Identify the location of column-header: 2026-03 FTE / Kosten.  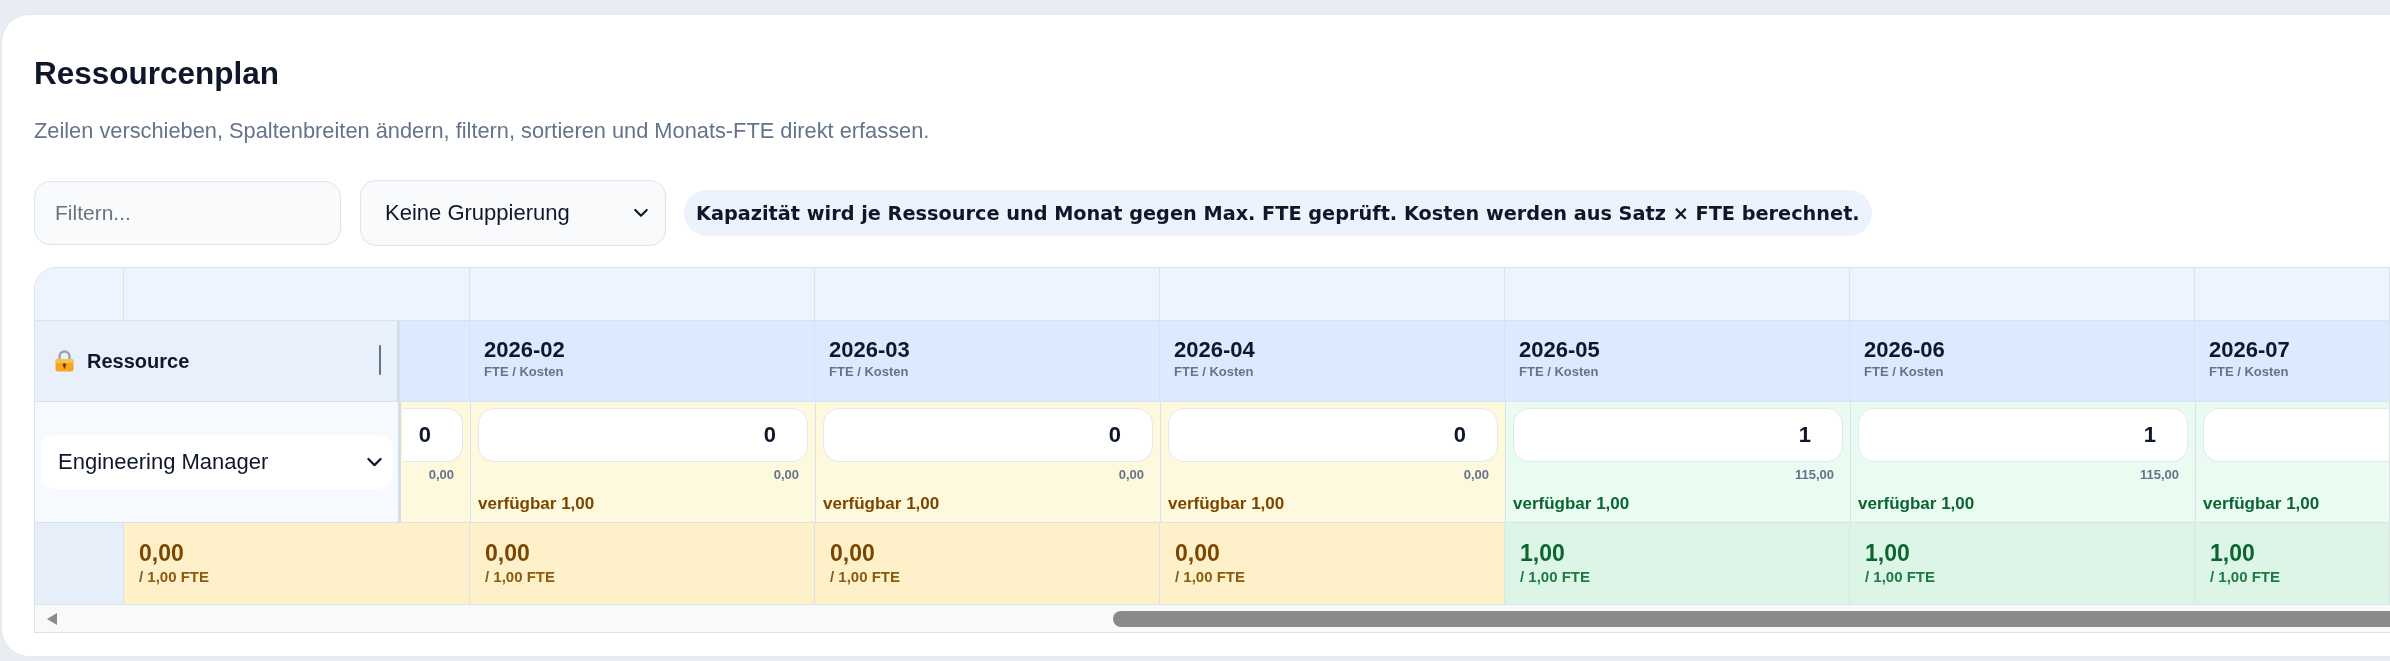
(987, 361).